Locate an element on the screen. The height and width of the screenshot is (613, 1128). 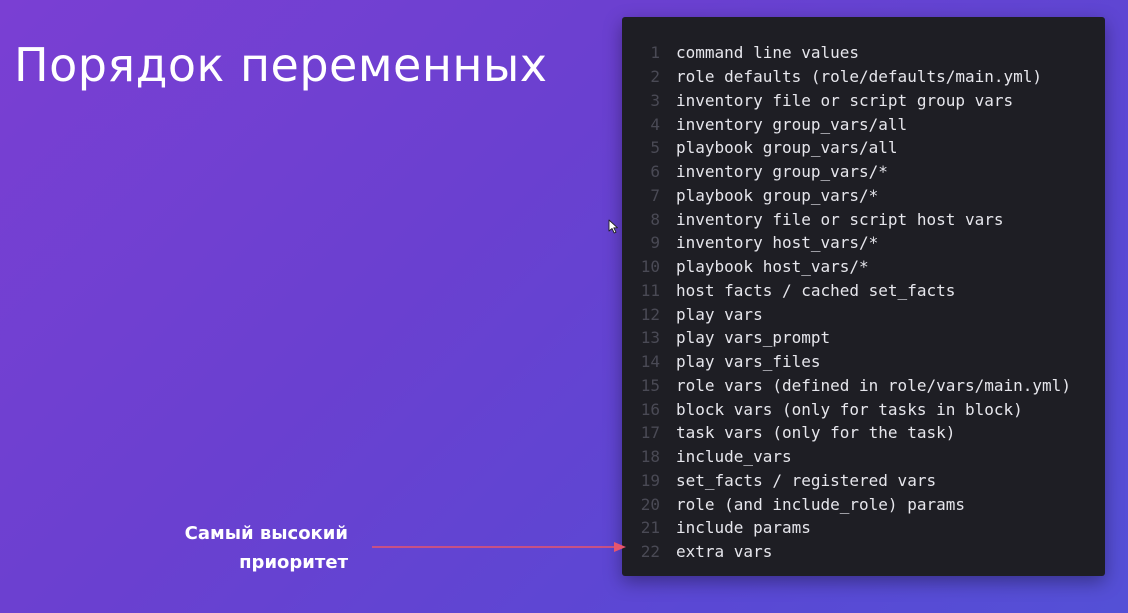
line-text: block vars (only for tasks in block) is located at coordinates (849, 409).